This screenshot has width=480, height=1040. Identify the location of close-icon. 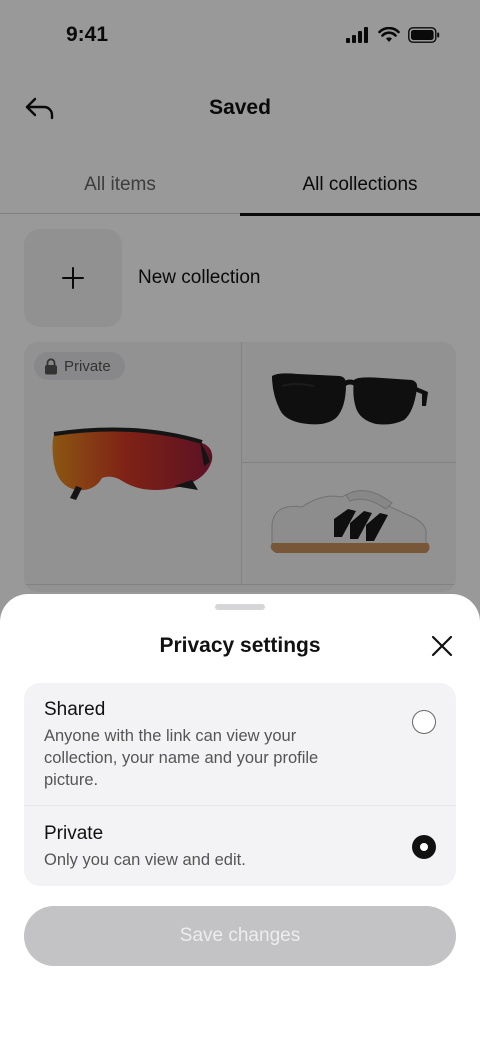
(442, 646).